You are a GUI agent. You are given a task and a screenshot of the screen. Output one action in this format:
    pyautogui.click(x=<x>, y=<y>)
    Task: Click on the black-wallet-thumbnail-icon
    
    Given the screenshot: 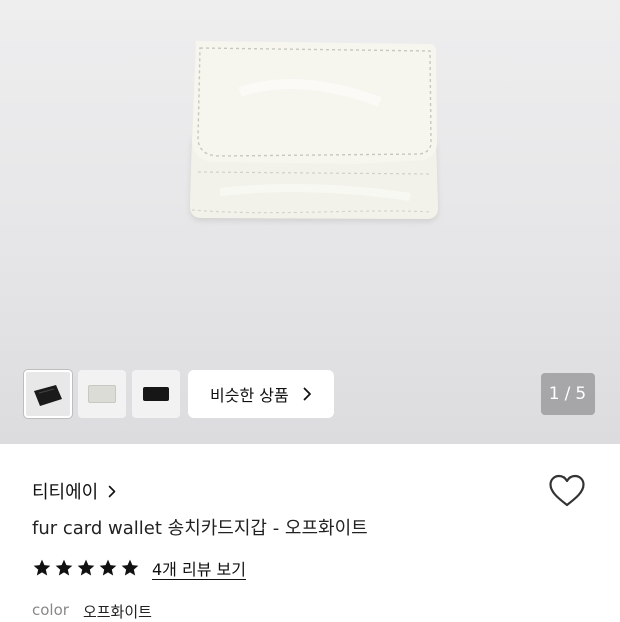 What is the action you would take?
    pyautogui.click(x=48, y=395)
    